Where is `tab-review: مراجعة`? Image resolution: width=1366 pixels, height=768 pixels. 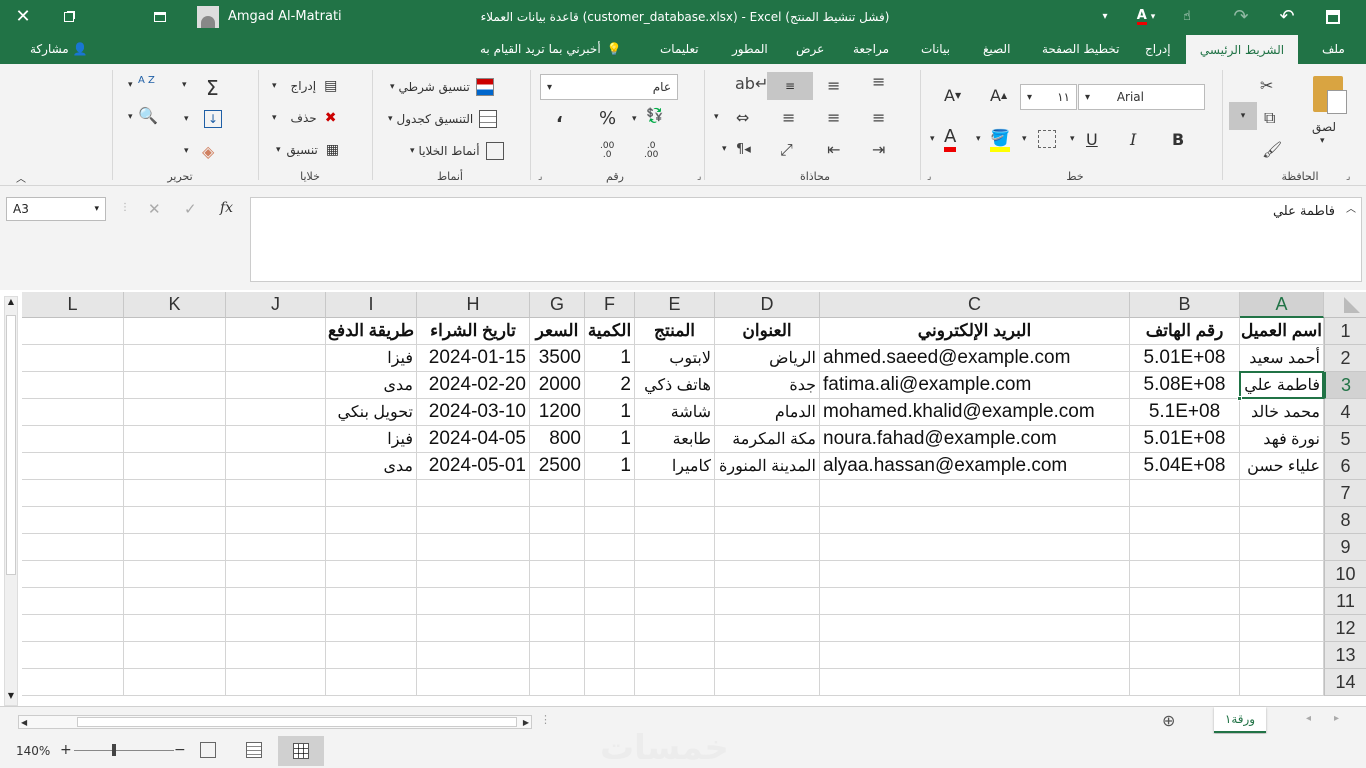
tab-review: مراجعة is located at coordinates (871, 48).